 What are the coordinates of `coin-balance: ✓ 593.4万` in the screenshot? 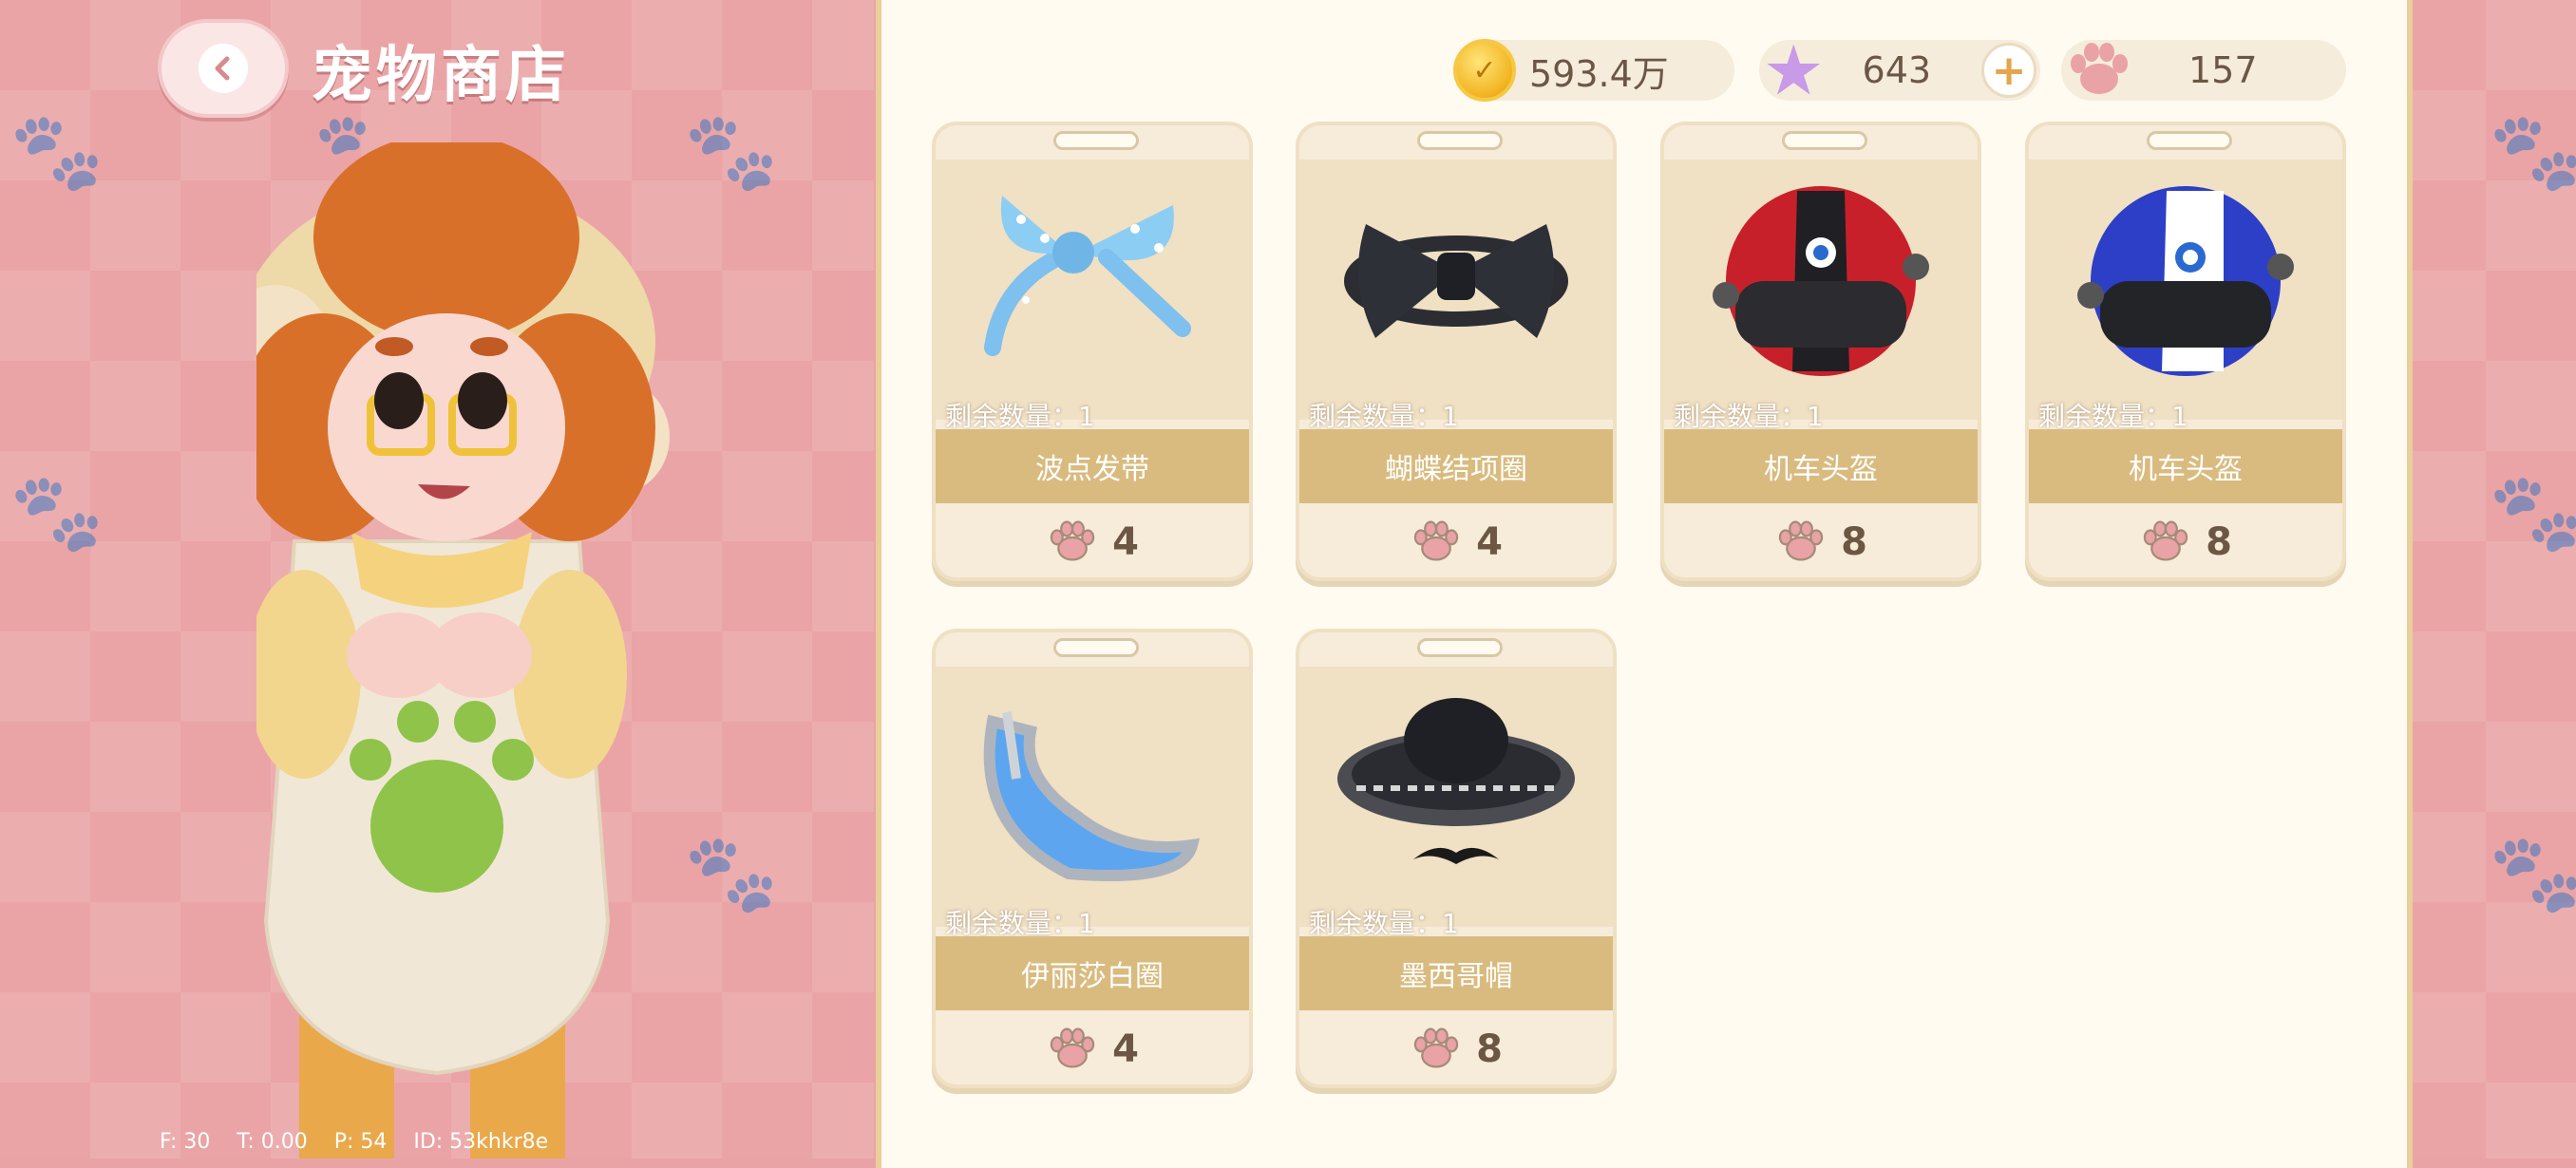 It's located at (1593, 70).